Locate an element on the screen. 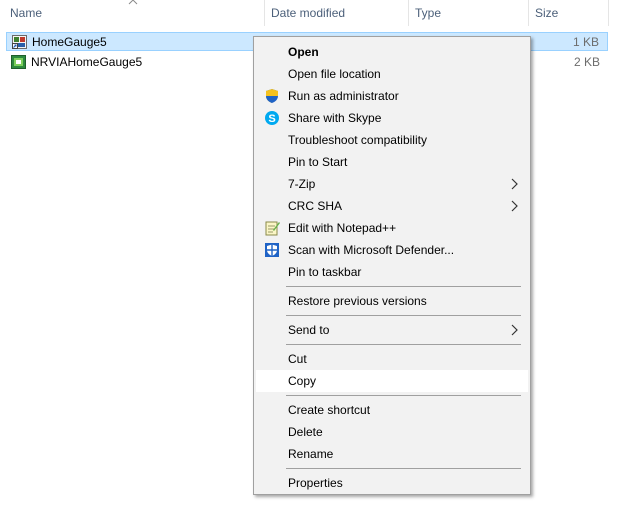 The image size is (619, 518). notepad-plus-plus-icon is located at coordinates (272, 228).